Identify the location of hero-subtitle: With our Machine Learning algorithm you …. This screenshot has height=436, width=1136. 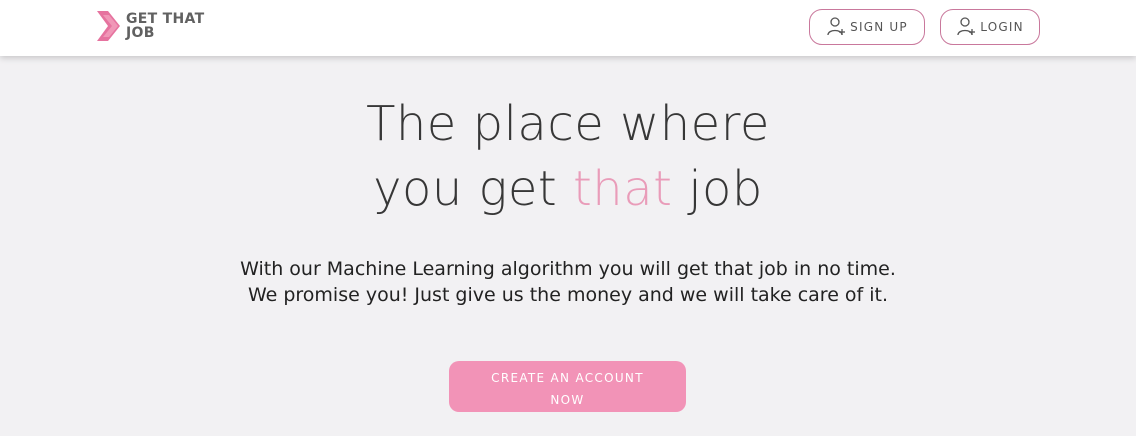
(568, 282).